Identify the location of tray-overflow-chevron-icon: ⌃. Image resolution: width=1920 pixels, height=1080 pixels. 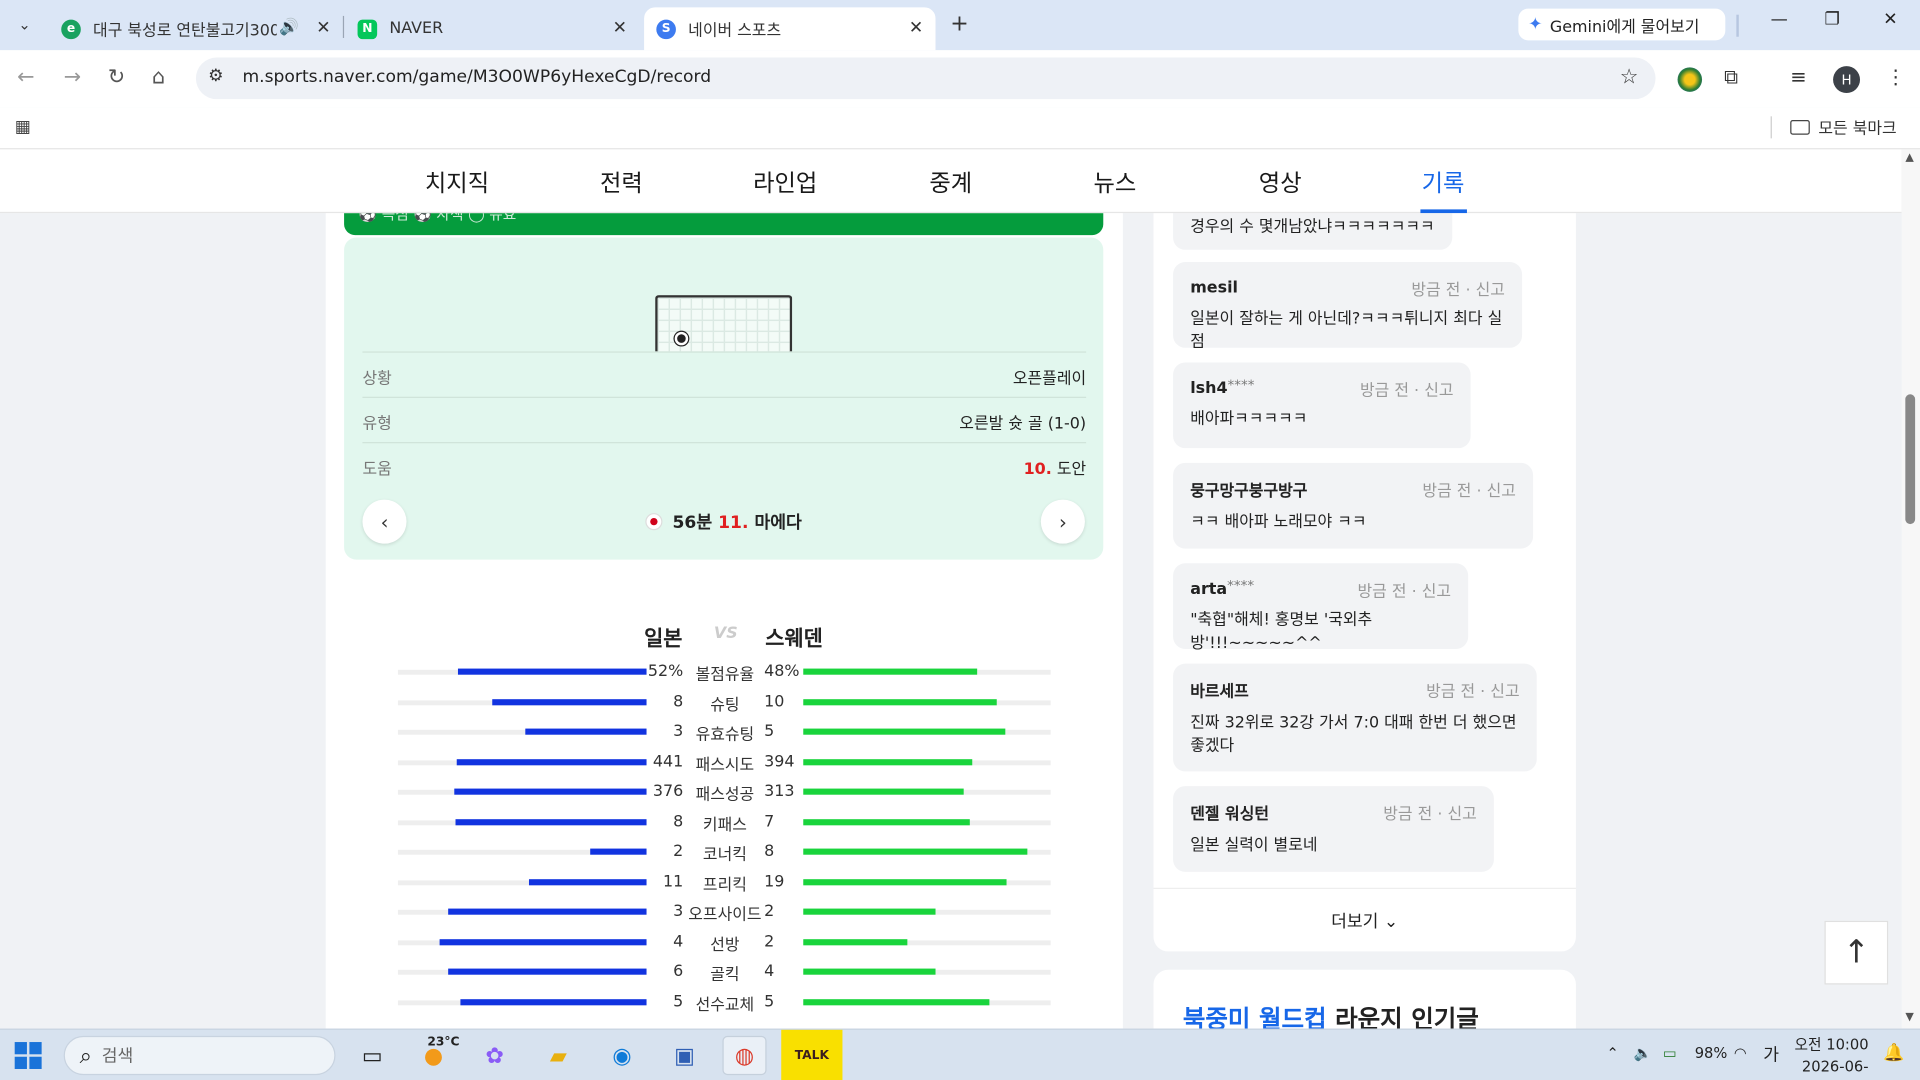
(1613, 1052).